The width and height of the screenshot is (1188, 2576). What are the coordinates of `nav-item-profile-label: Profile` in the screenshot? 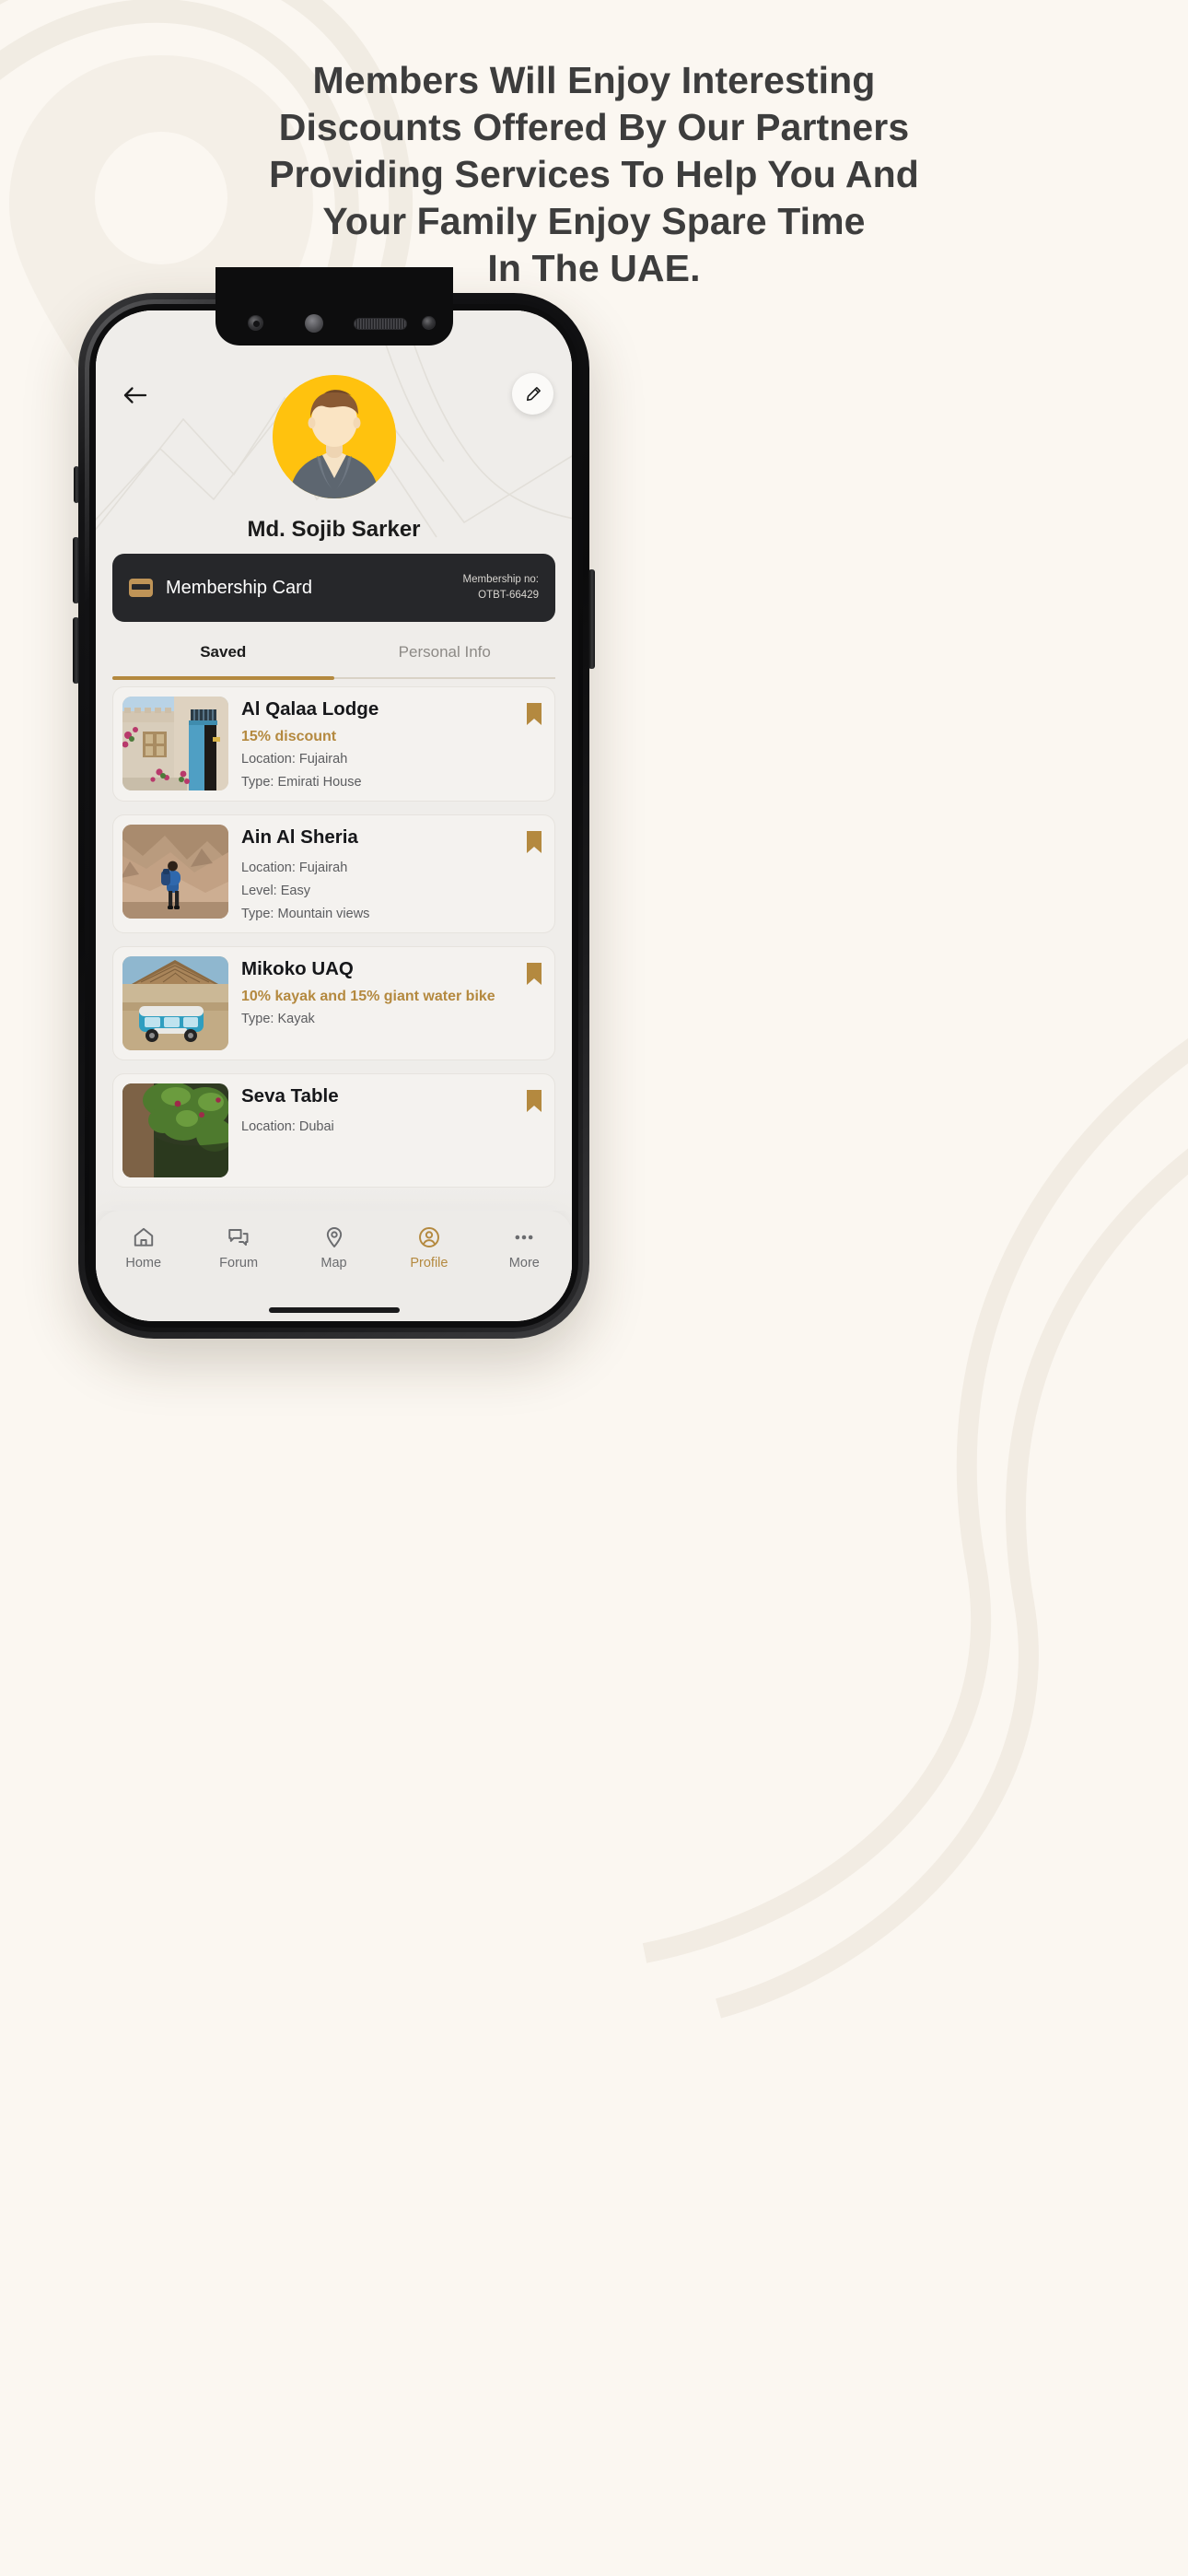 It's located at (429, 1263).